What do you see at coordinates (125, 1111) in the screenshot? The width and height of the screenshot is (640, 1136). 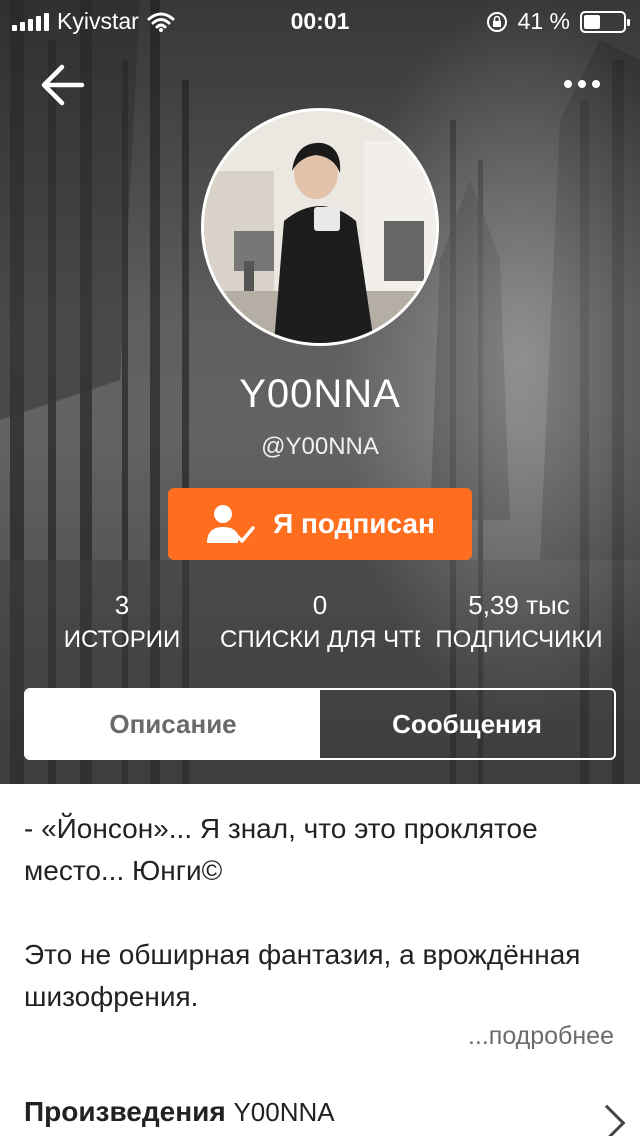 I see `works-title-label: Произведения` at bounding box center [125, 1111].